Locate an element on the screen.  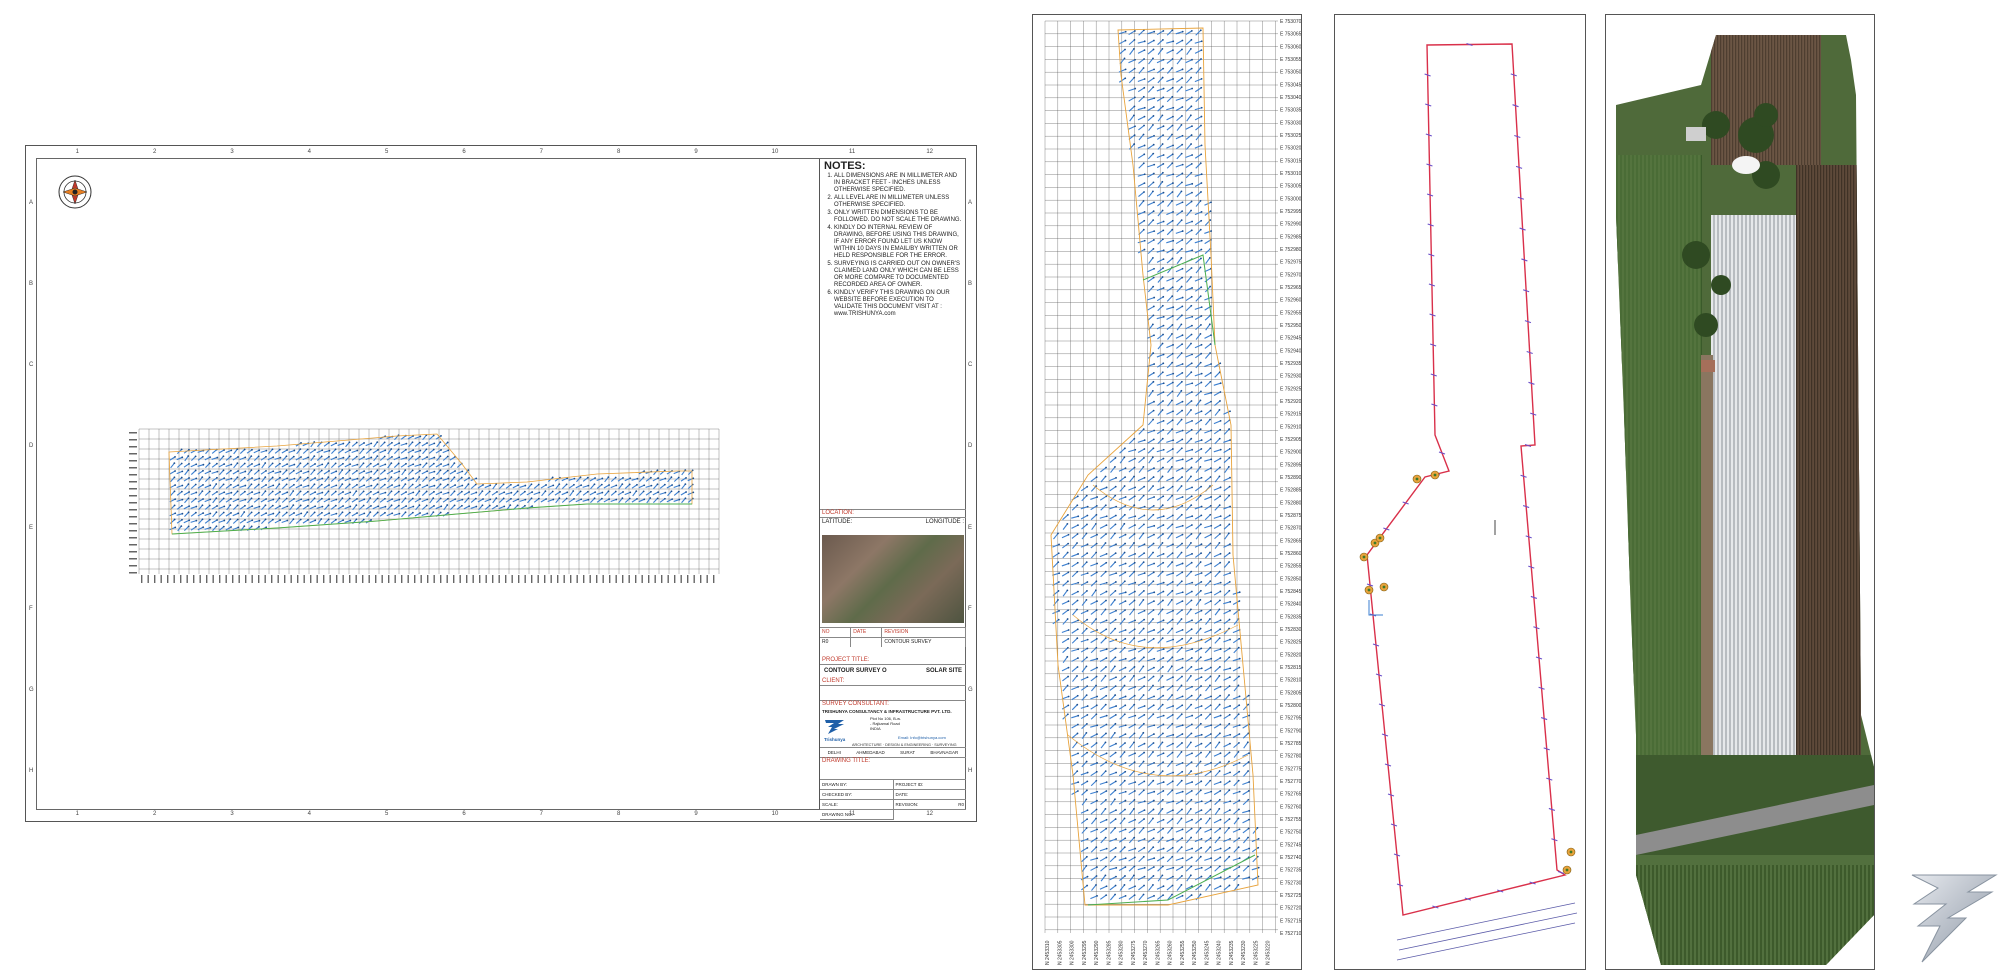
ruler-col-bottom: 5 is located at coordinates (387, 814).